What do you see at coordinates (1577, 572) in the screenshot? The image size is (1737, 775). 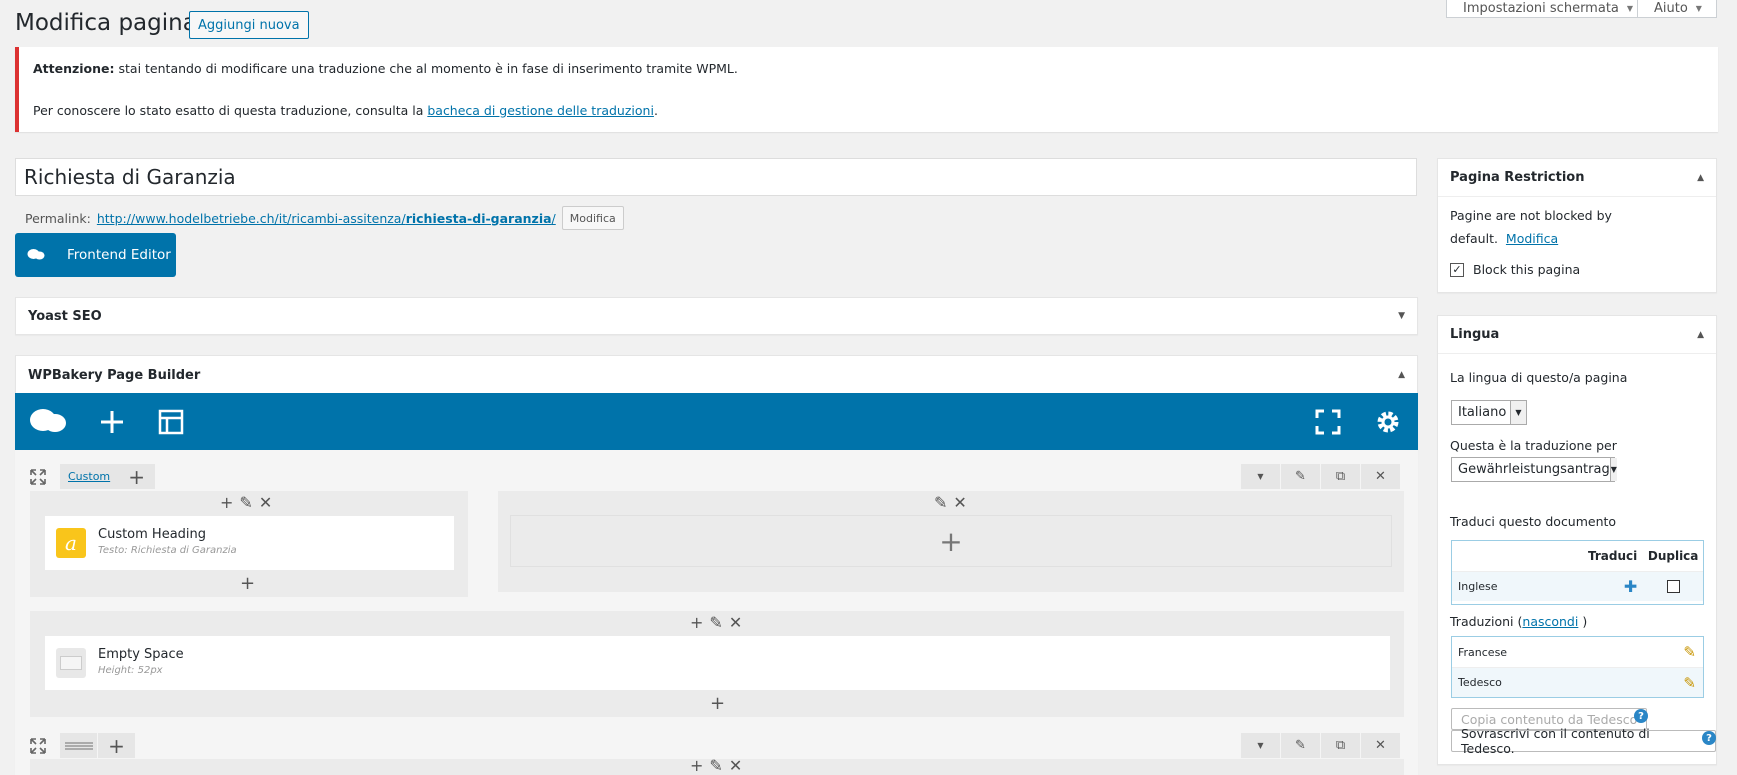 I see `translate-table: Traduci Duplica Inglese ✚` at bounding box center [1577, 572].